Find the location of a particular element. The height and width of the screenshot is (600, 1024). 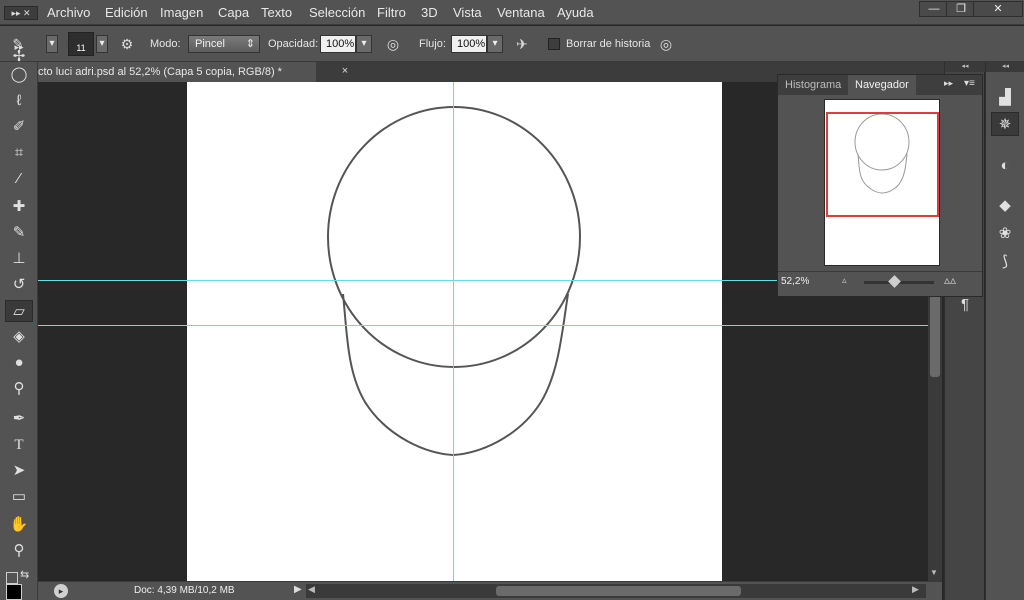

opacity-dropdown: ▾ is located at coordinates (364, 44).